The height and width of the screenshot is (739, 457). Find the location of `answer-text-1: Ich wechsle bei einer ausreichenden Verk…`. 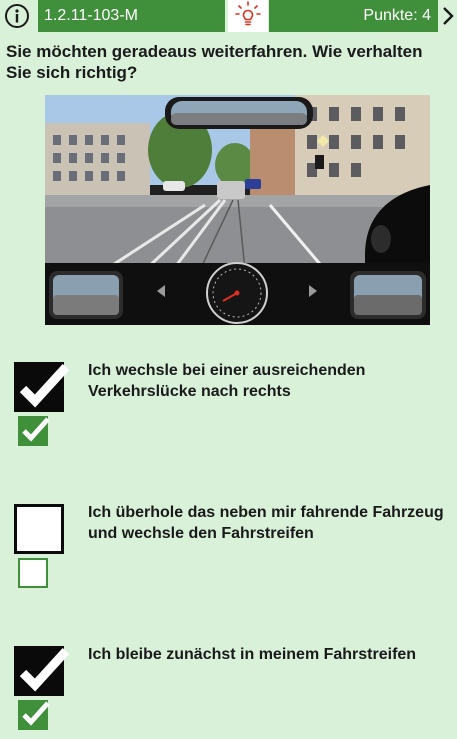

answer-text-1: Ich wechsle bei einer ausreichenden Verk… is located at coordinates (227, 381).